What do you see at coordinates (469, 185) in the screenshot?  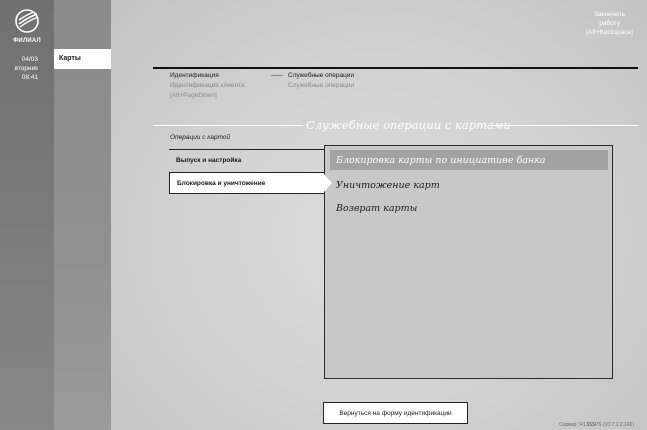 I see `panel-item-destroy-cards: Уничтожение карт` at bounding box center [469, 185].